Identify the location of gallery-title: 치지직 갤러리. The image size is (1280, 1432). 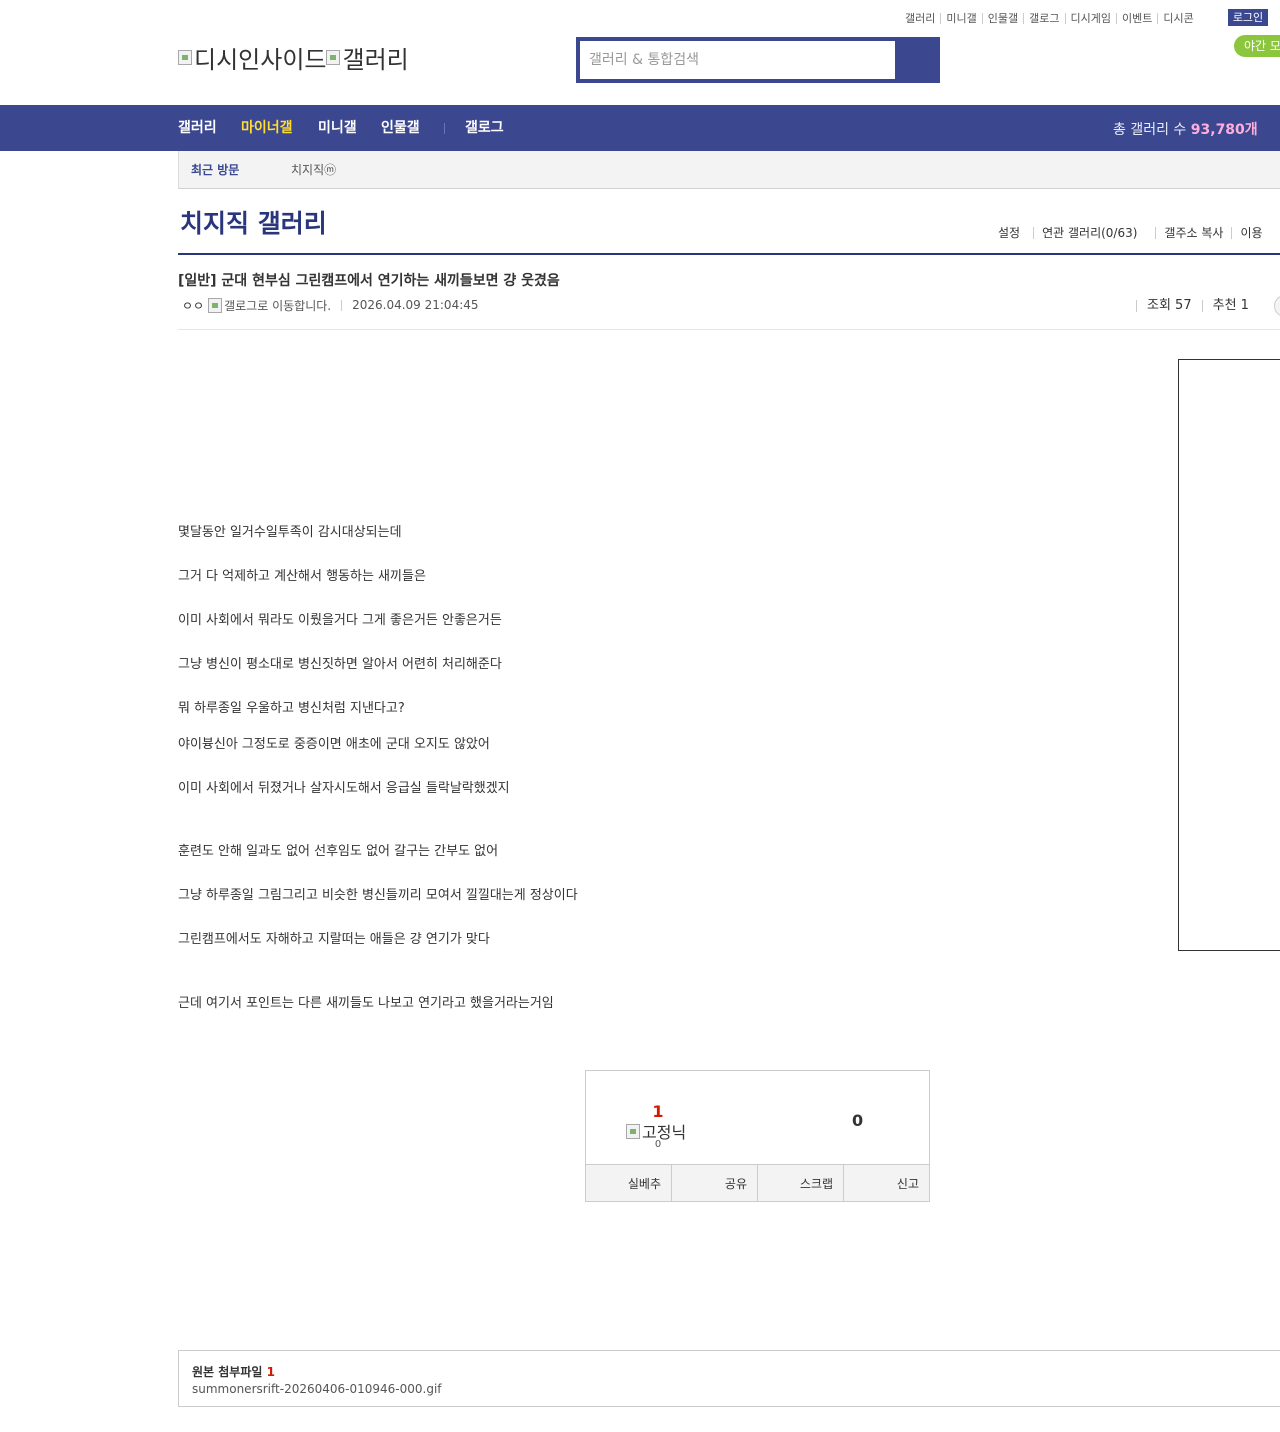
(253, 222).